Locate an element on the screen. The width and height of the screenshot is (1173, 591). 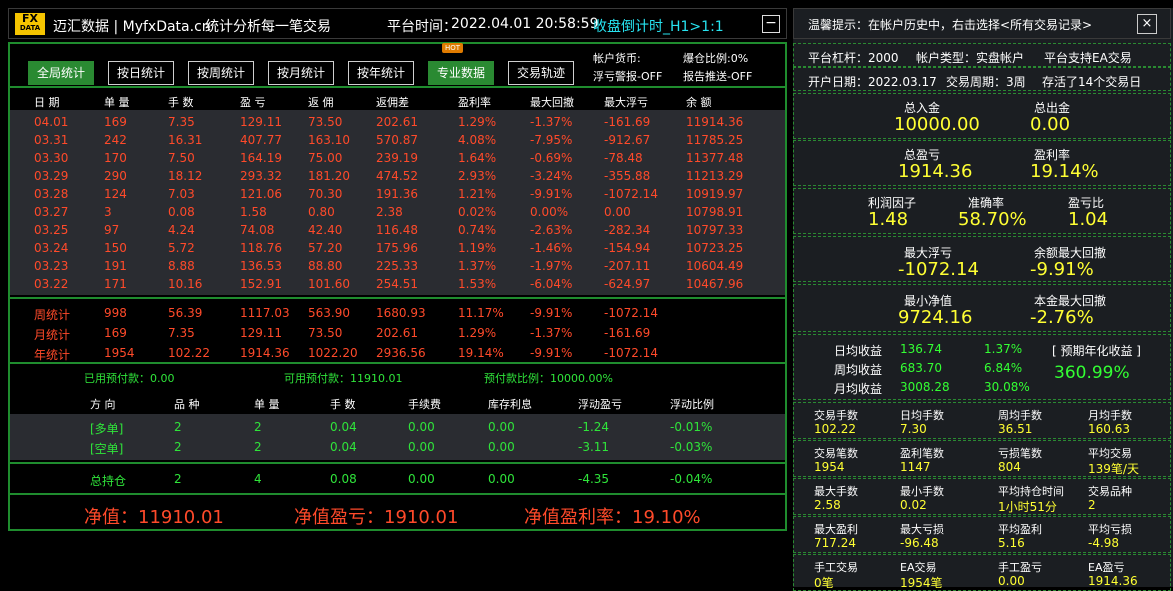
table-cell: 1.53% is located at coordinates (477, 284).